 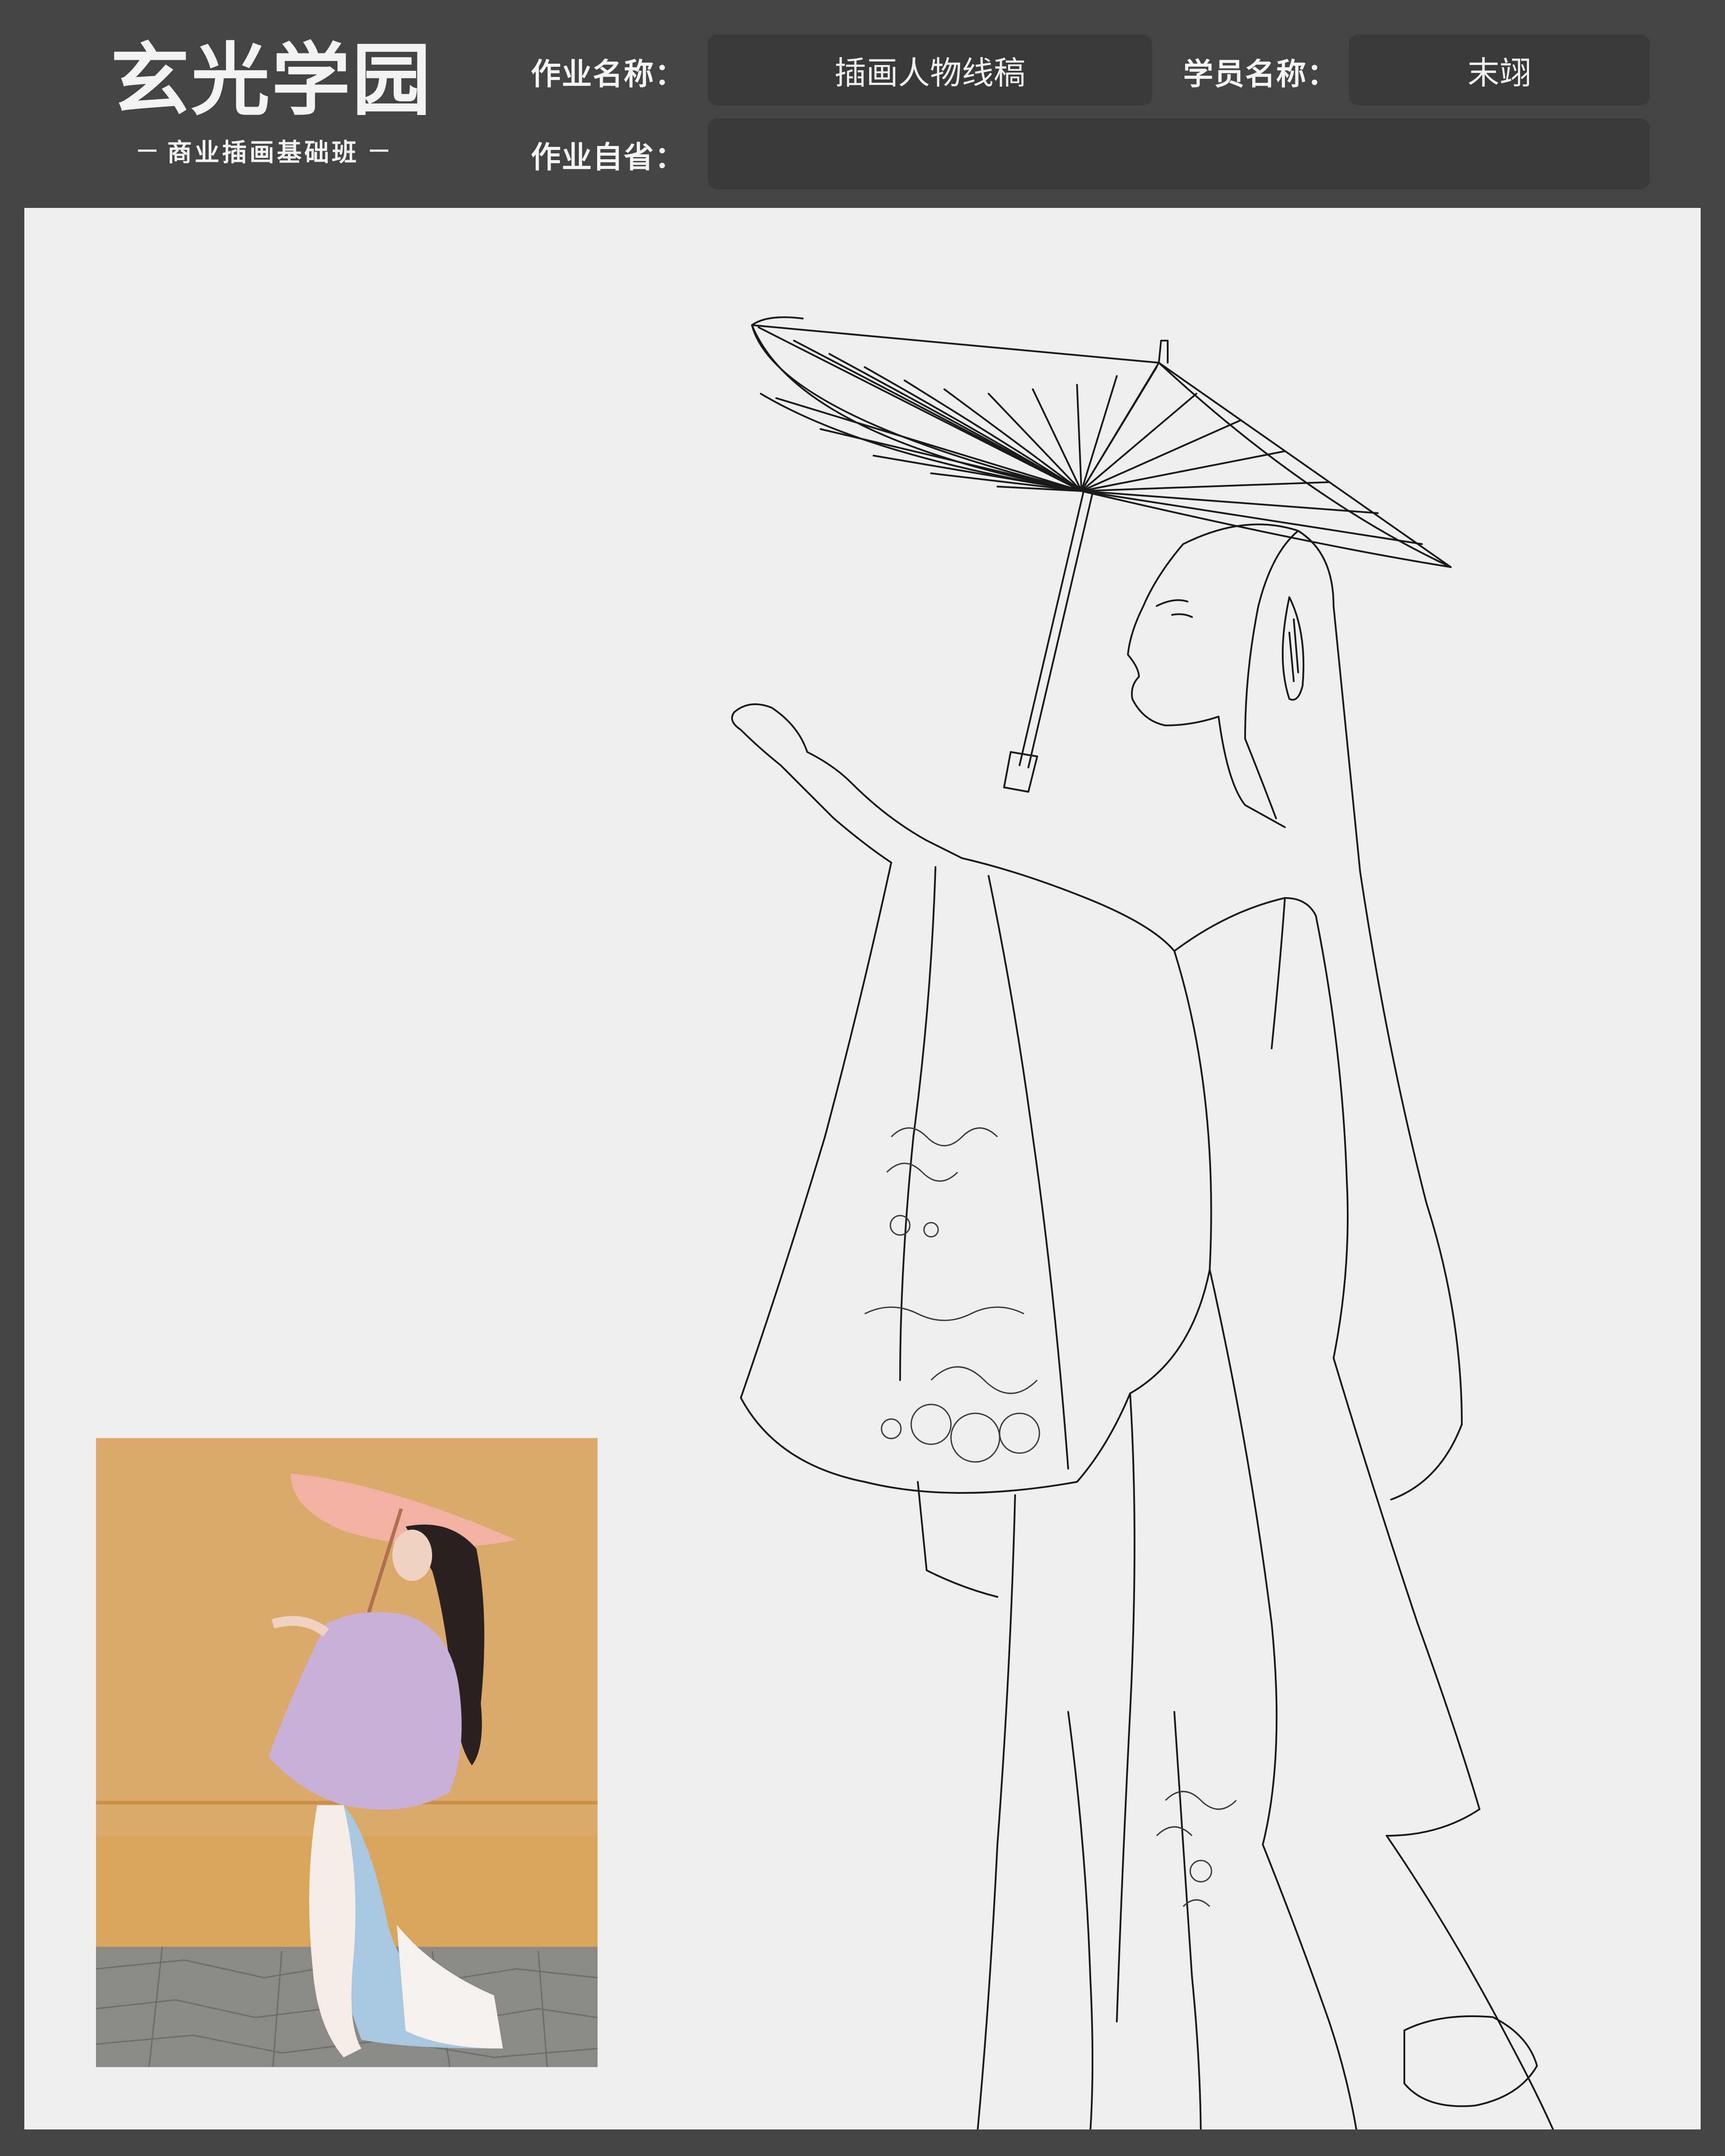 What do you see at coordinates (1499, 70) in the screenshot?
I see `student-name-field: 末翊` at bounding box center [1499, 70].